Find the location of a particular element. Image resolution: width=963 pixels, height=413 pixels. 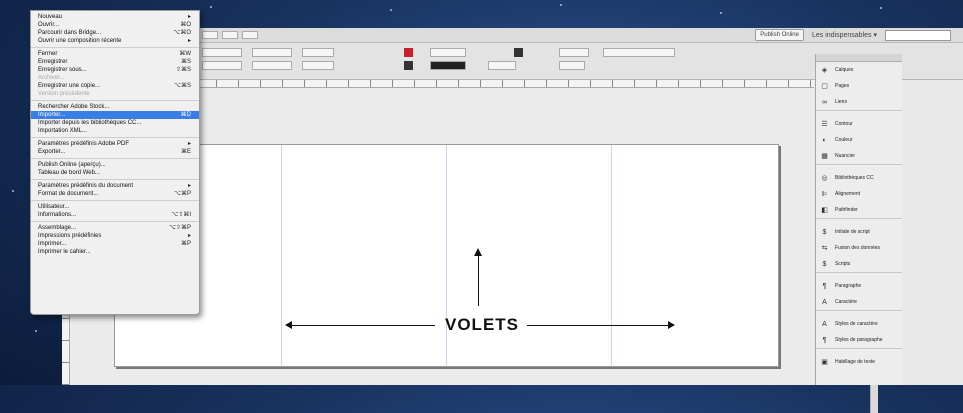

panel-item: $ Initiale de script is located at coordinates (859, 232).